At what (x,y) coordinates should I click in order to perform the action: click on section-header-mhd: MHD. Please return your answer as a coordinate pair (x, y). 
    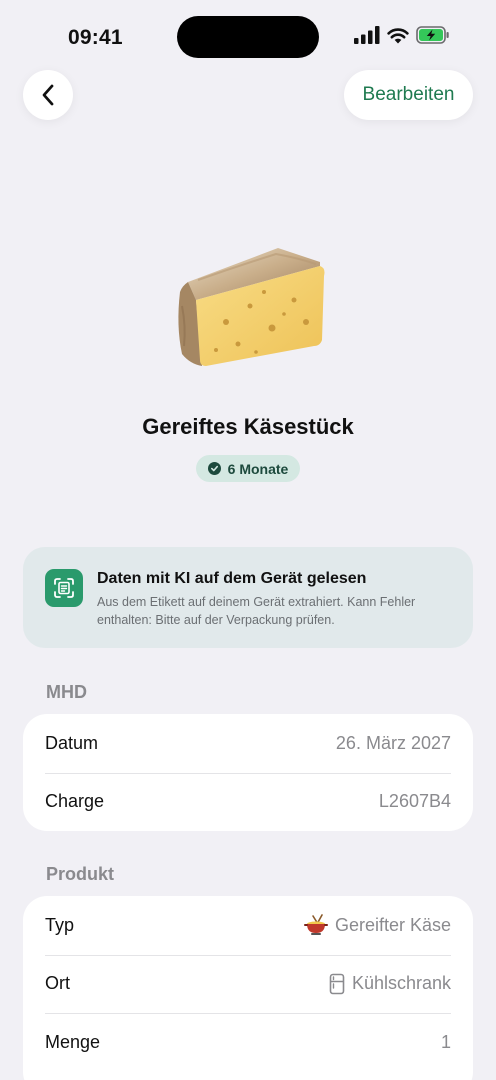
    Looking at the image, I should click on (66, 692).